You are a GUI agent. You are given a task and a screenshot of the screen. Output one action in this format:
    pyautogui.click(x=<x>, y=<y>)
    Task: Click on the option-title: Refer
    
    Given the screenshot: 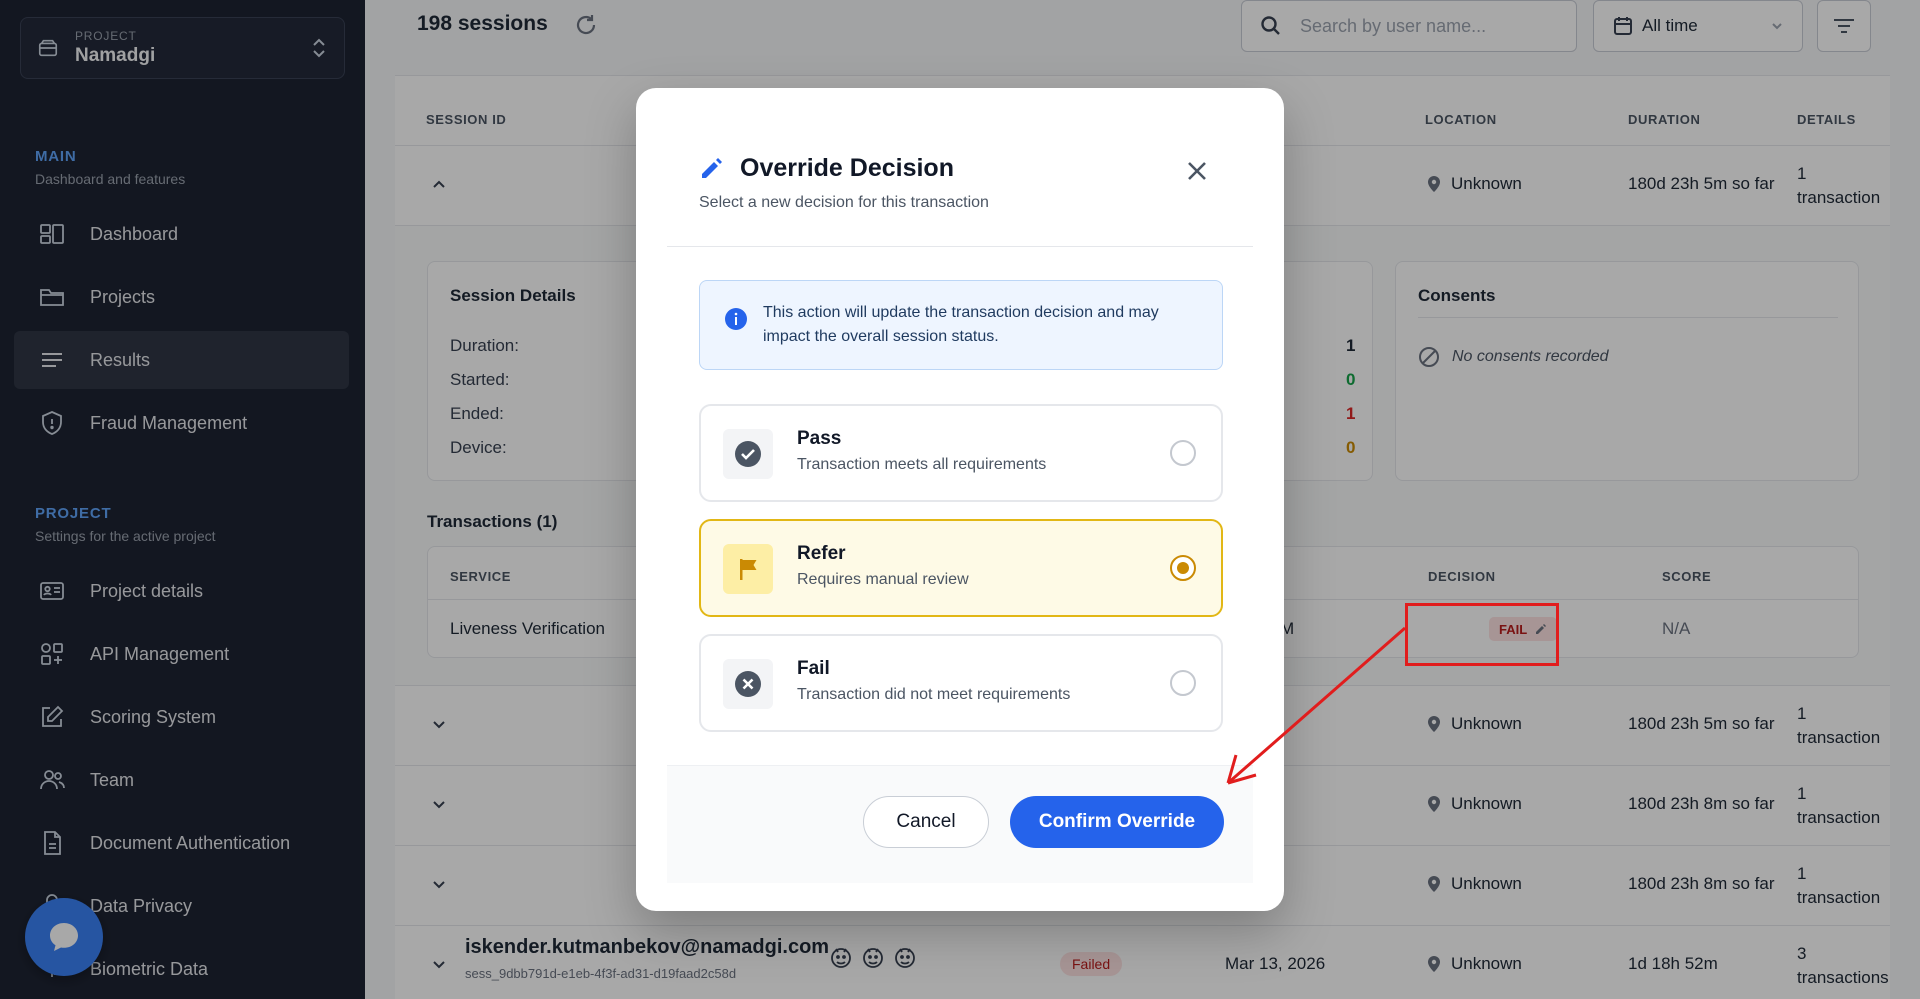 What is the action you would take?
    pyautogui.click(x=821, y=553)
    